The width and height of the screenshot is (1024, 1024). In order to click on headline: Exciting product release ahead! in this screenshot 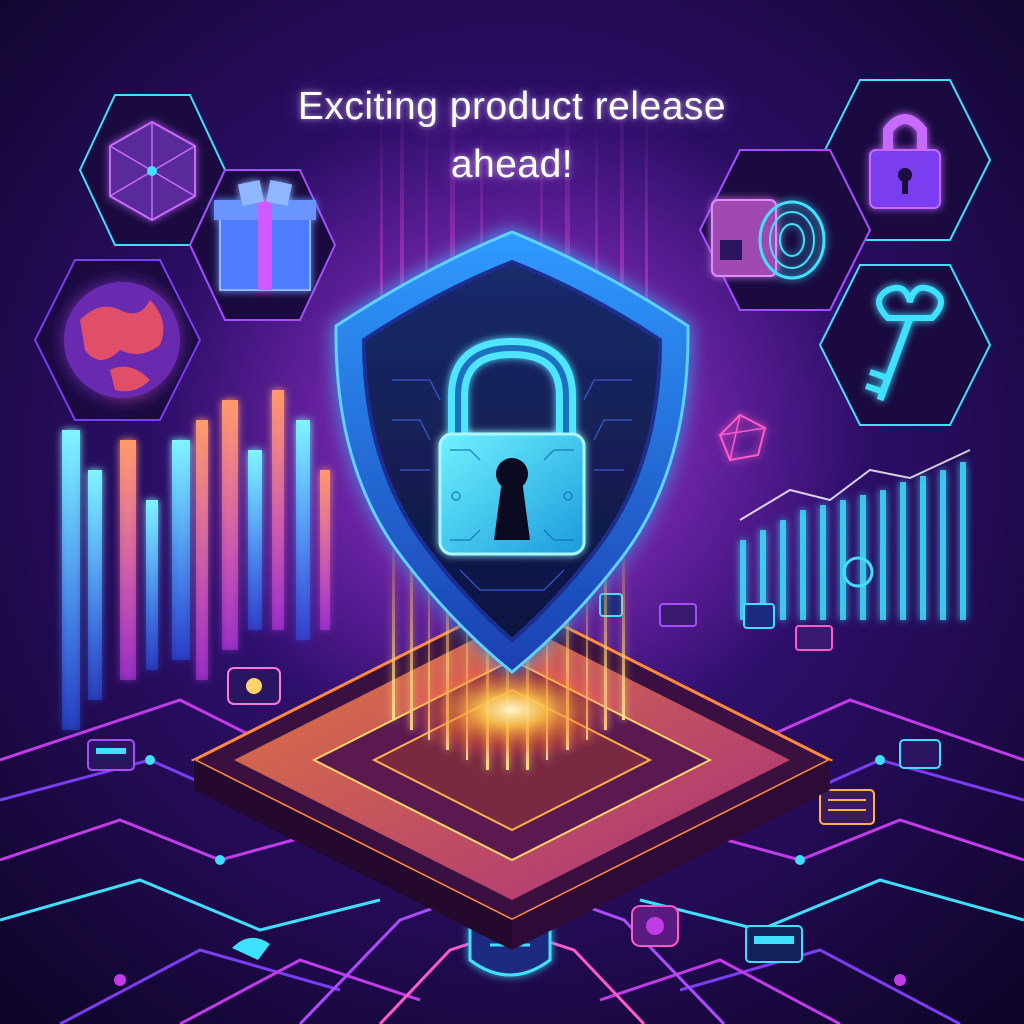, I will do `click(512, 136)`.